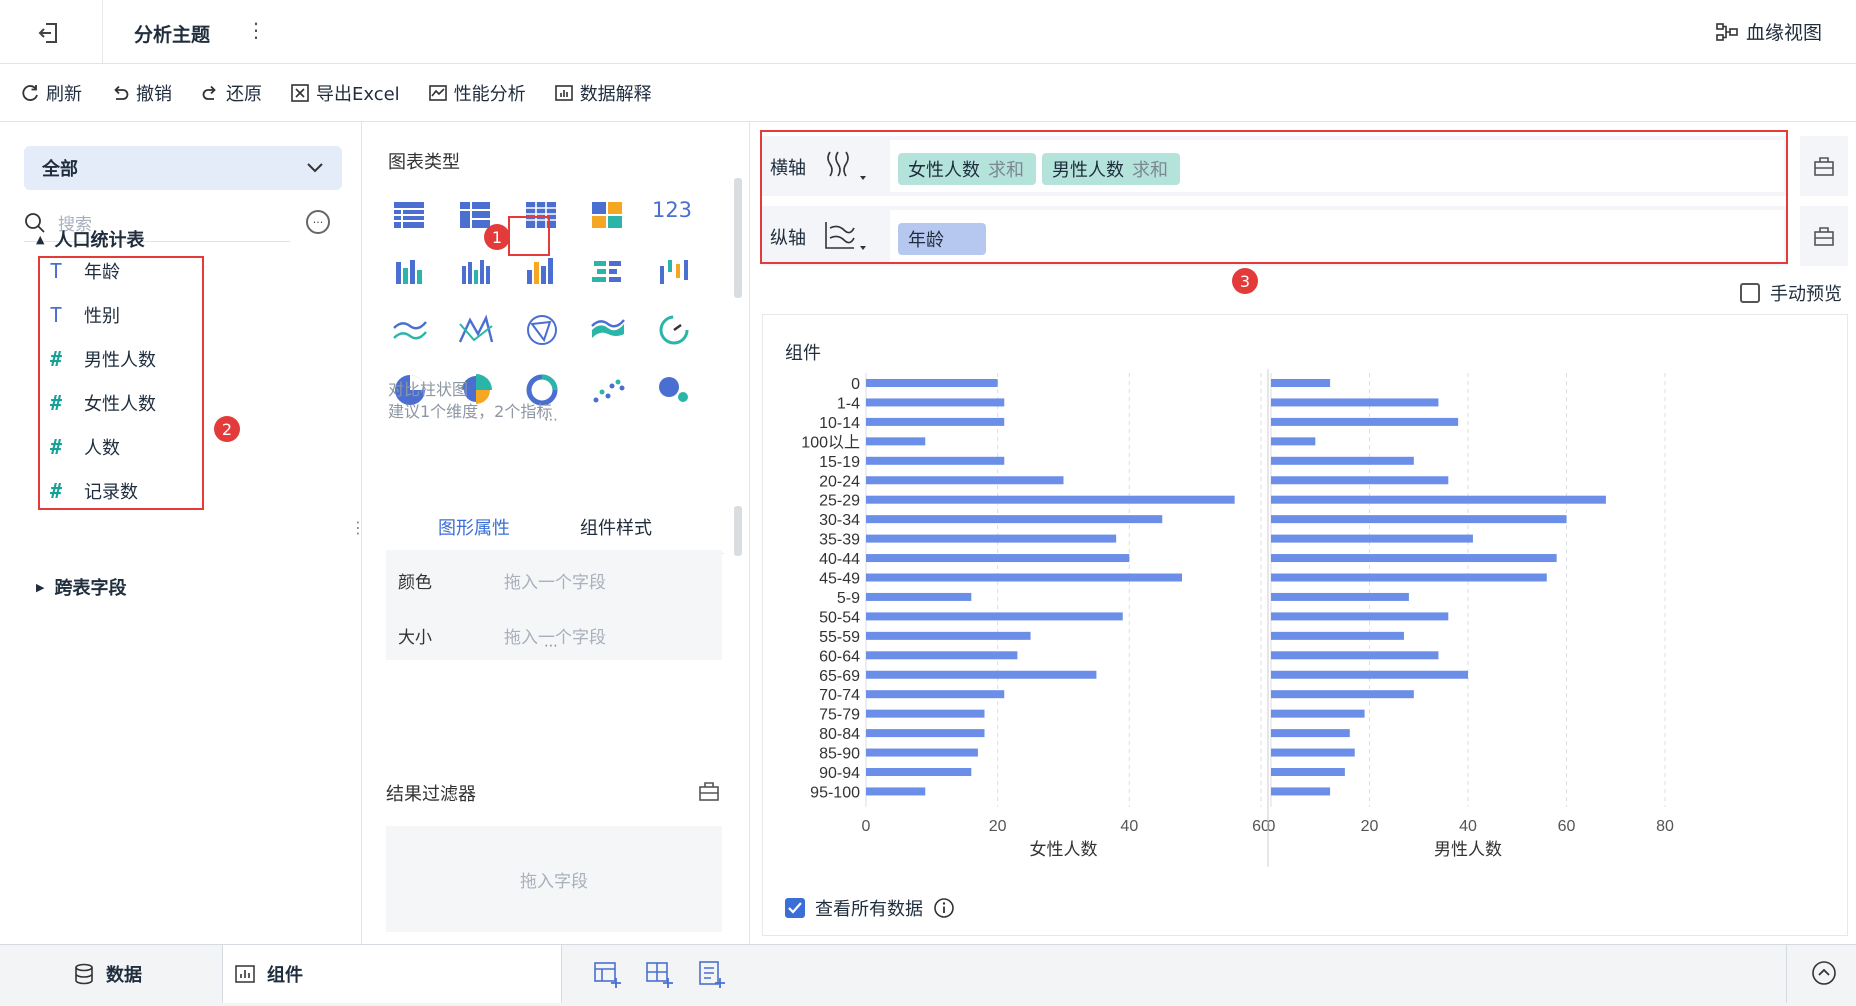  Describe the element at coordinates (438, 93) in the screenshot. I see `performance-icon` at that location.